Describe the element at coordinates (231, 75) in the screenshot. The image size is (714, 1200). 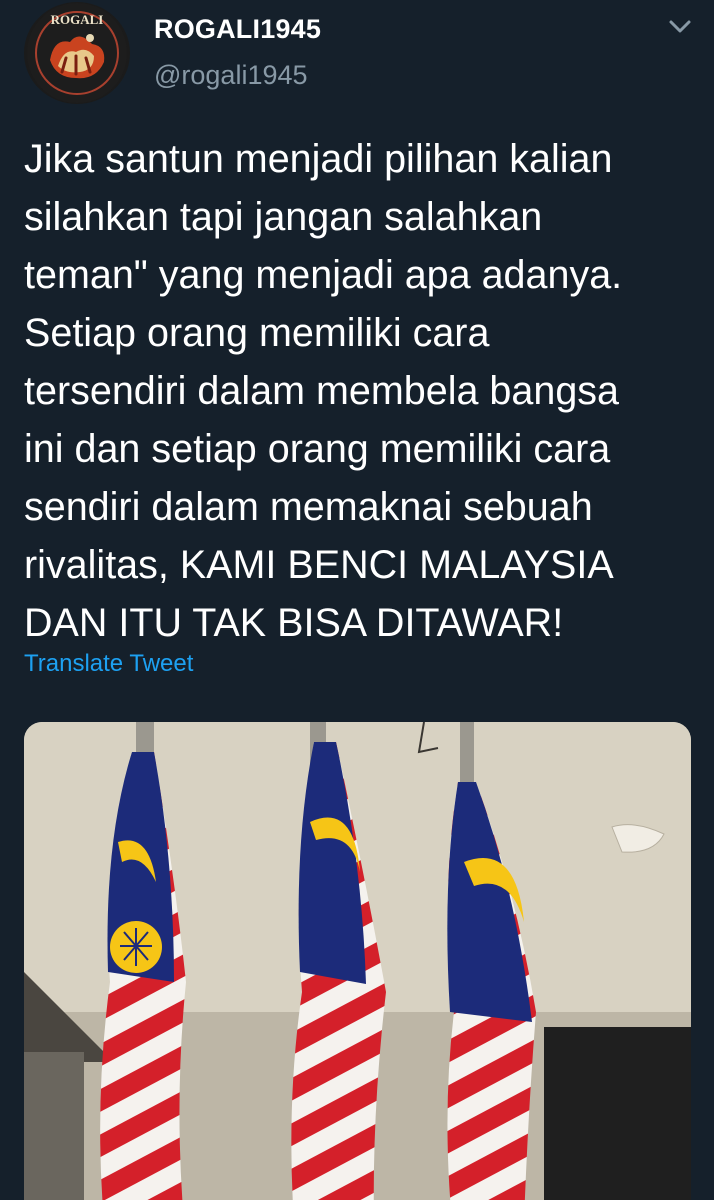
I see `user-handle: @rogali1945` at that location.